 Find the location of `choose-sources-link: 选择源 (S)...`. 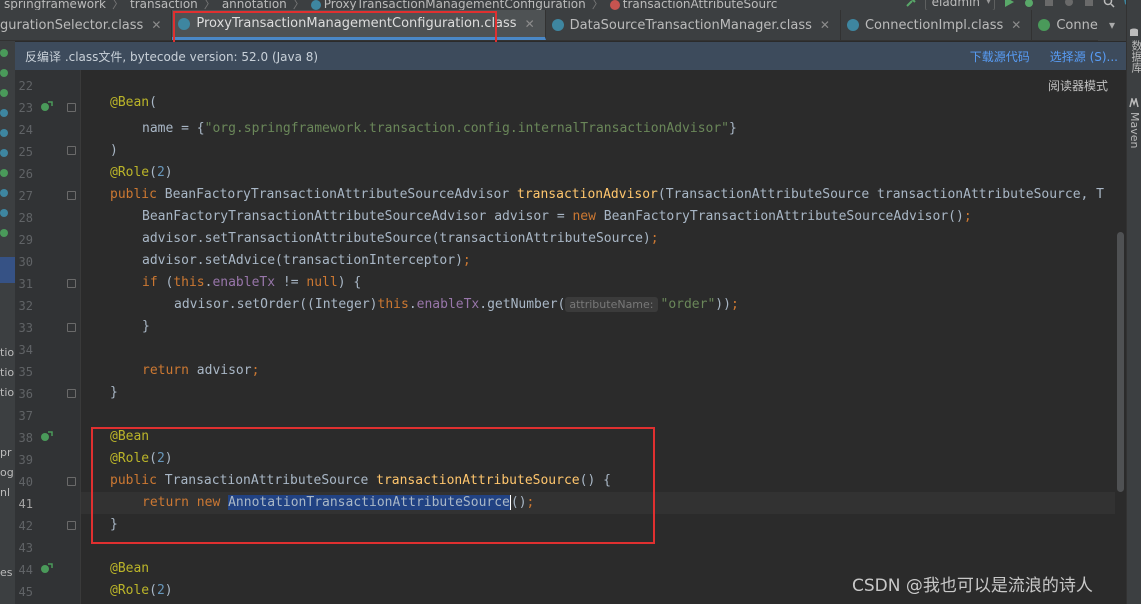

choose-sources-link: 选择源 (S)... is located at coordinates (1084, 56).